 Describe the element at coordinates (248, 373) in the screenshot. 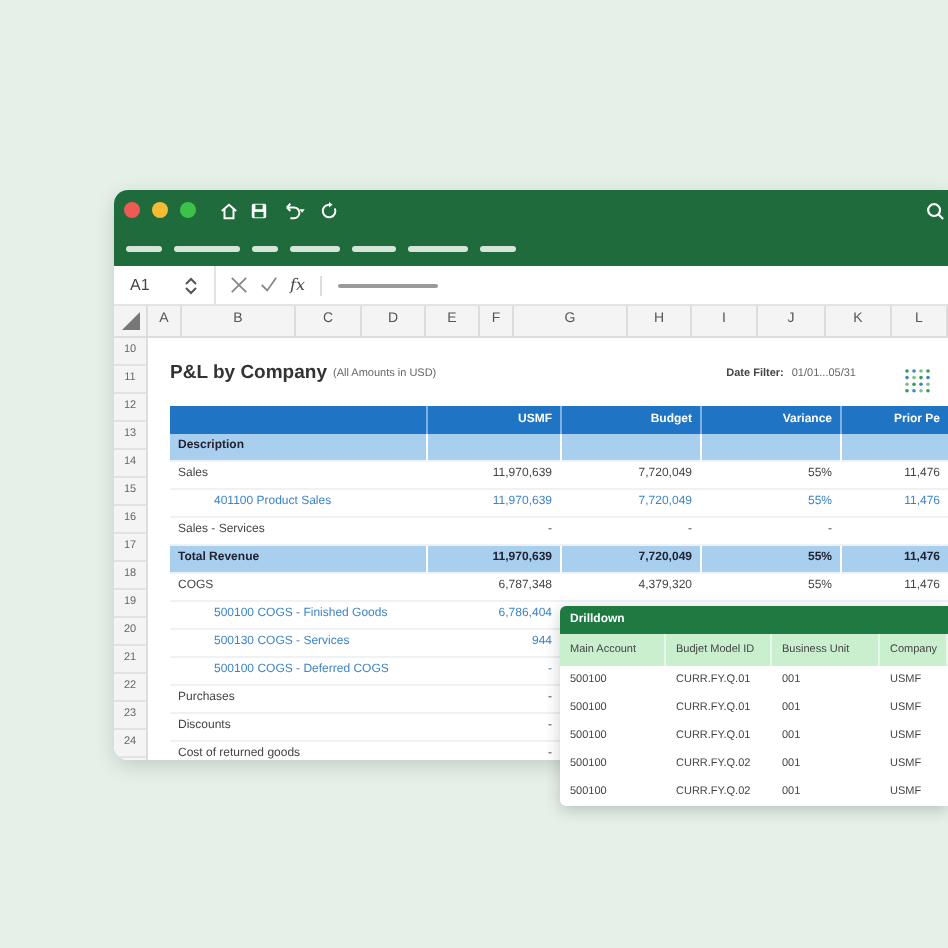

I see `report-title: P&L by Company` at that location.